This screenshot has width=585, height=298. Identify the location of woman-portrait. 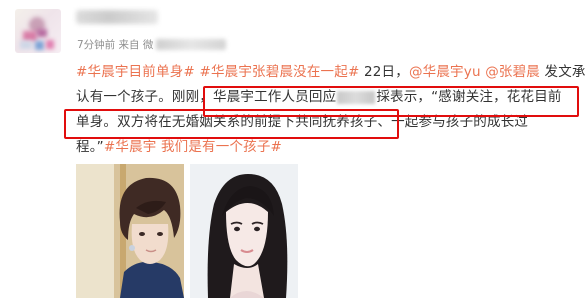
(244, 231).